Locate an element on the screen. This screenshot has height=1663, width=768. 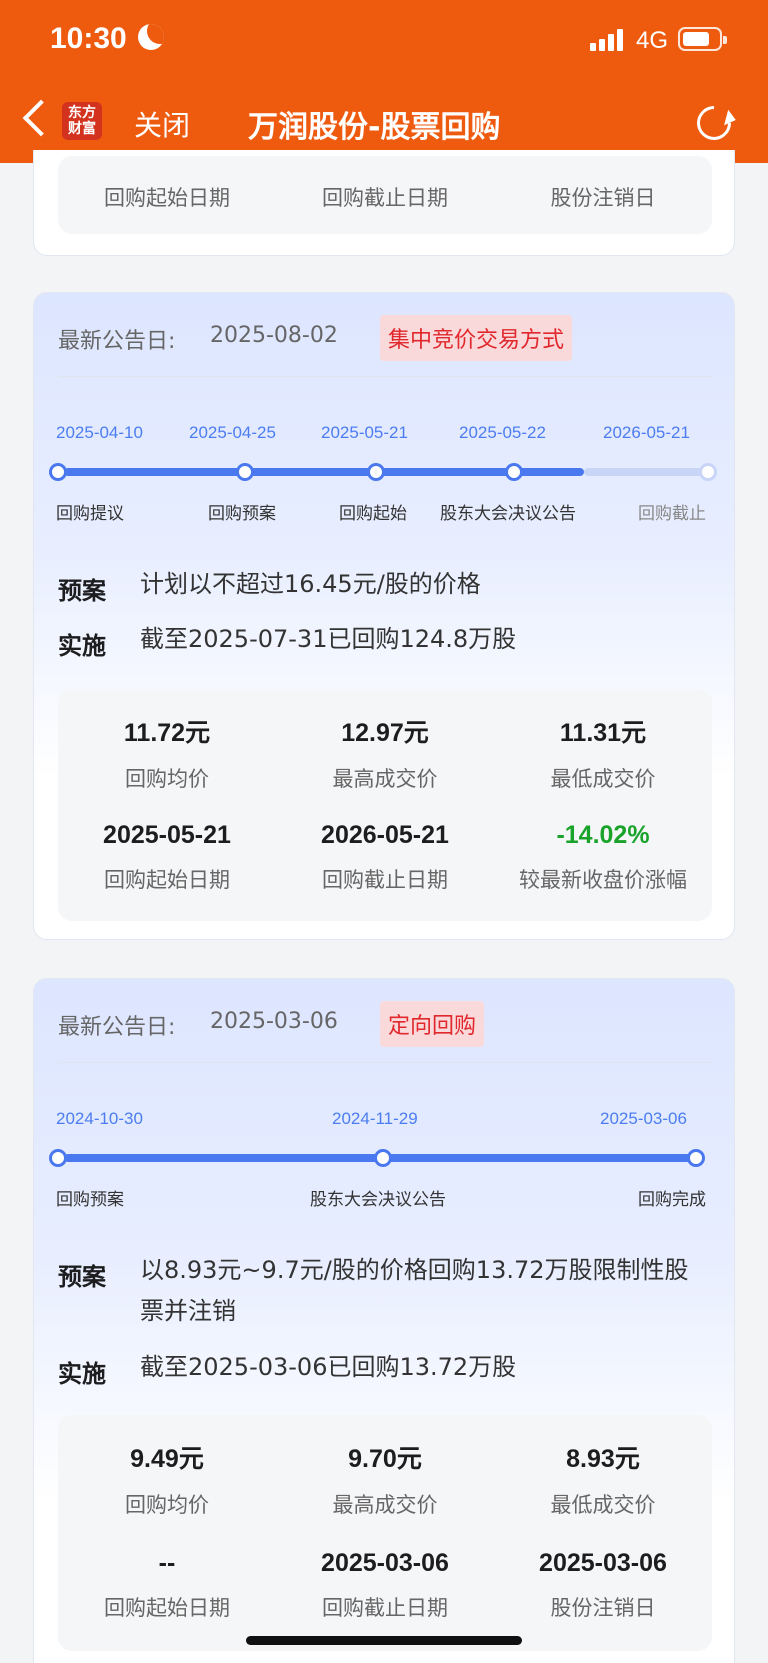
stat-label: 较最新收盘价涨幅 is located at coordinates (603, 880).